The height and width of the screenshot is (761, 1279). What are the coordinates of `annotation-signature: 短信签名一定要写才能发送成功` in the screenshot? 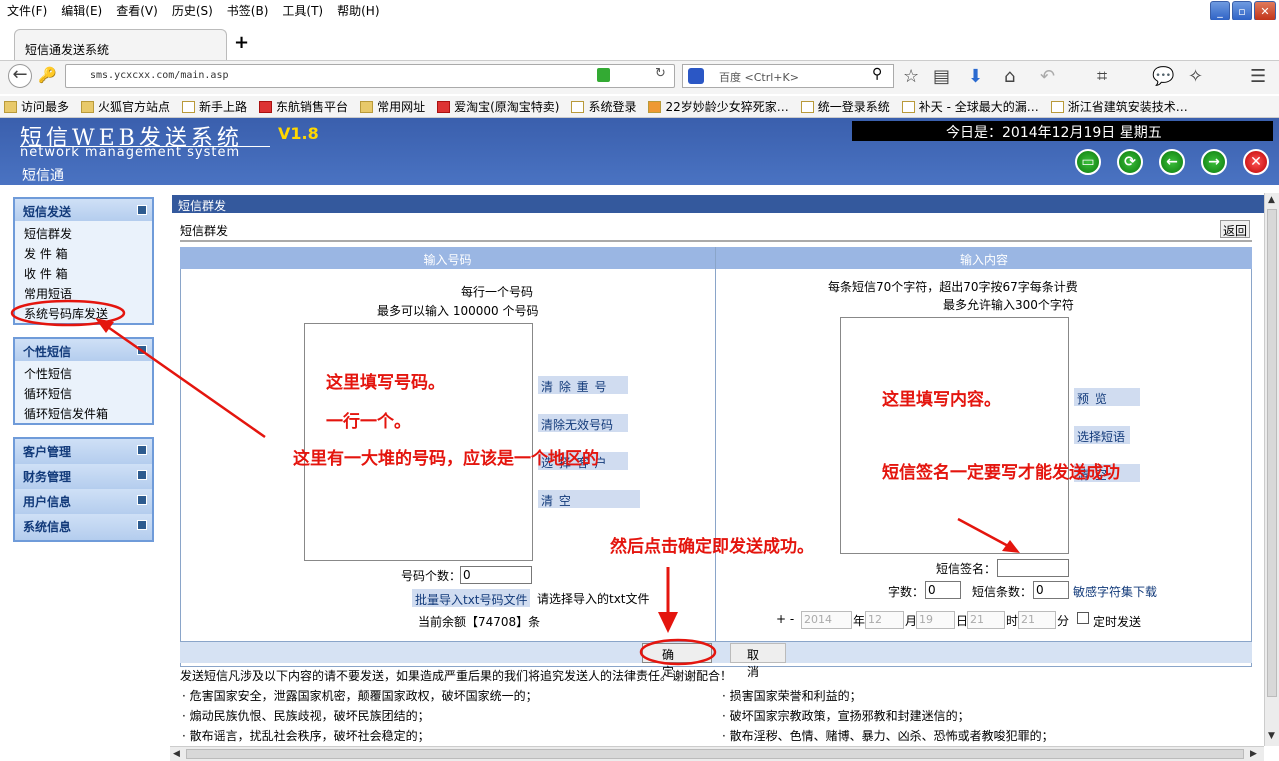 It's located at (1001, 473).